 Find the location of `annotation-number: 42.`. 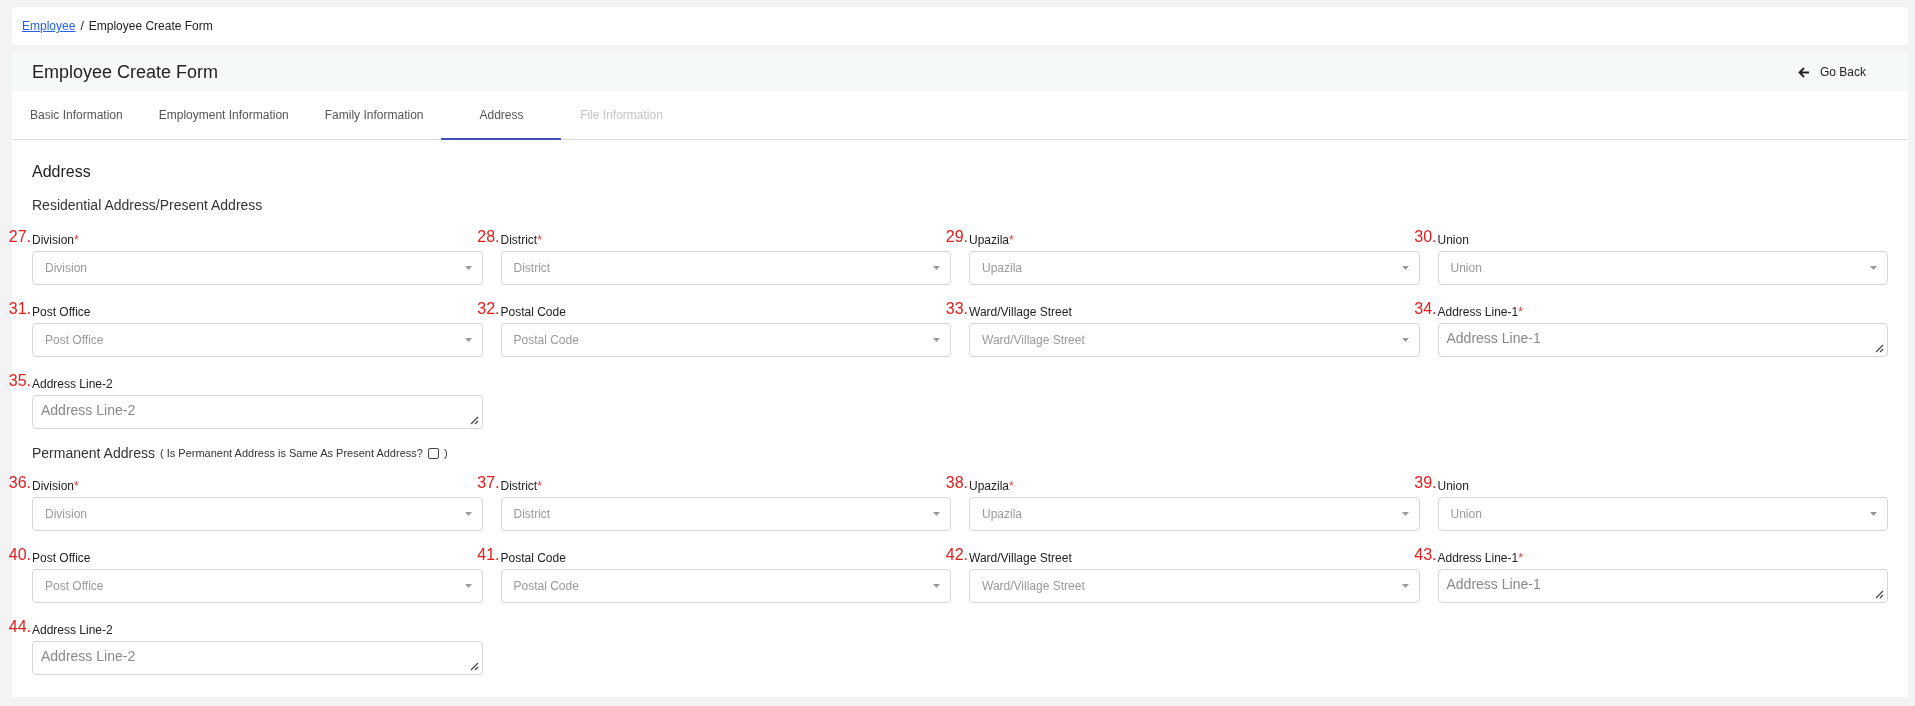

annotation-number: 42. is located at coordinates (957, 555).